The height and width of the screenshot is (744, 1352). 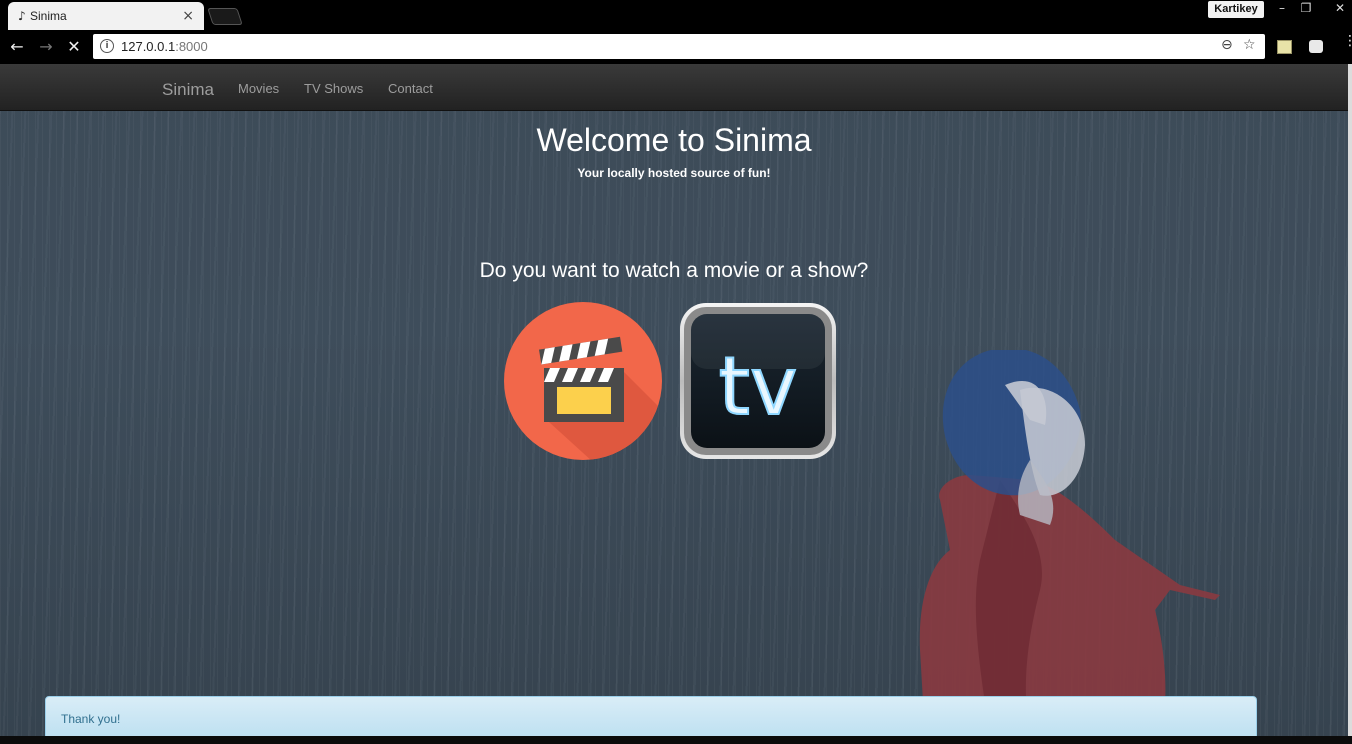 What do you see at coordinates (225, 16) in the screenshot?
I see `new-tab-button` at bounding box center [225, 16].